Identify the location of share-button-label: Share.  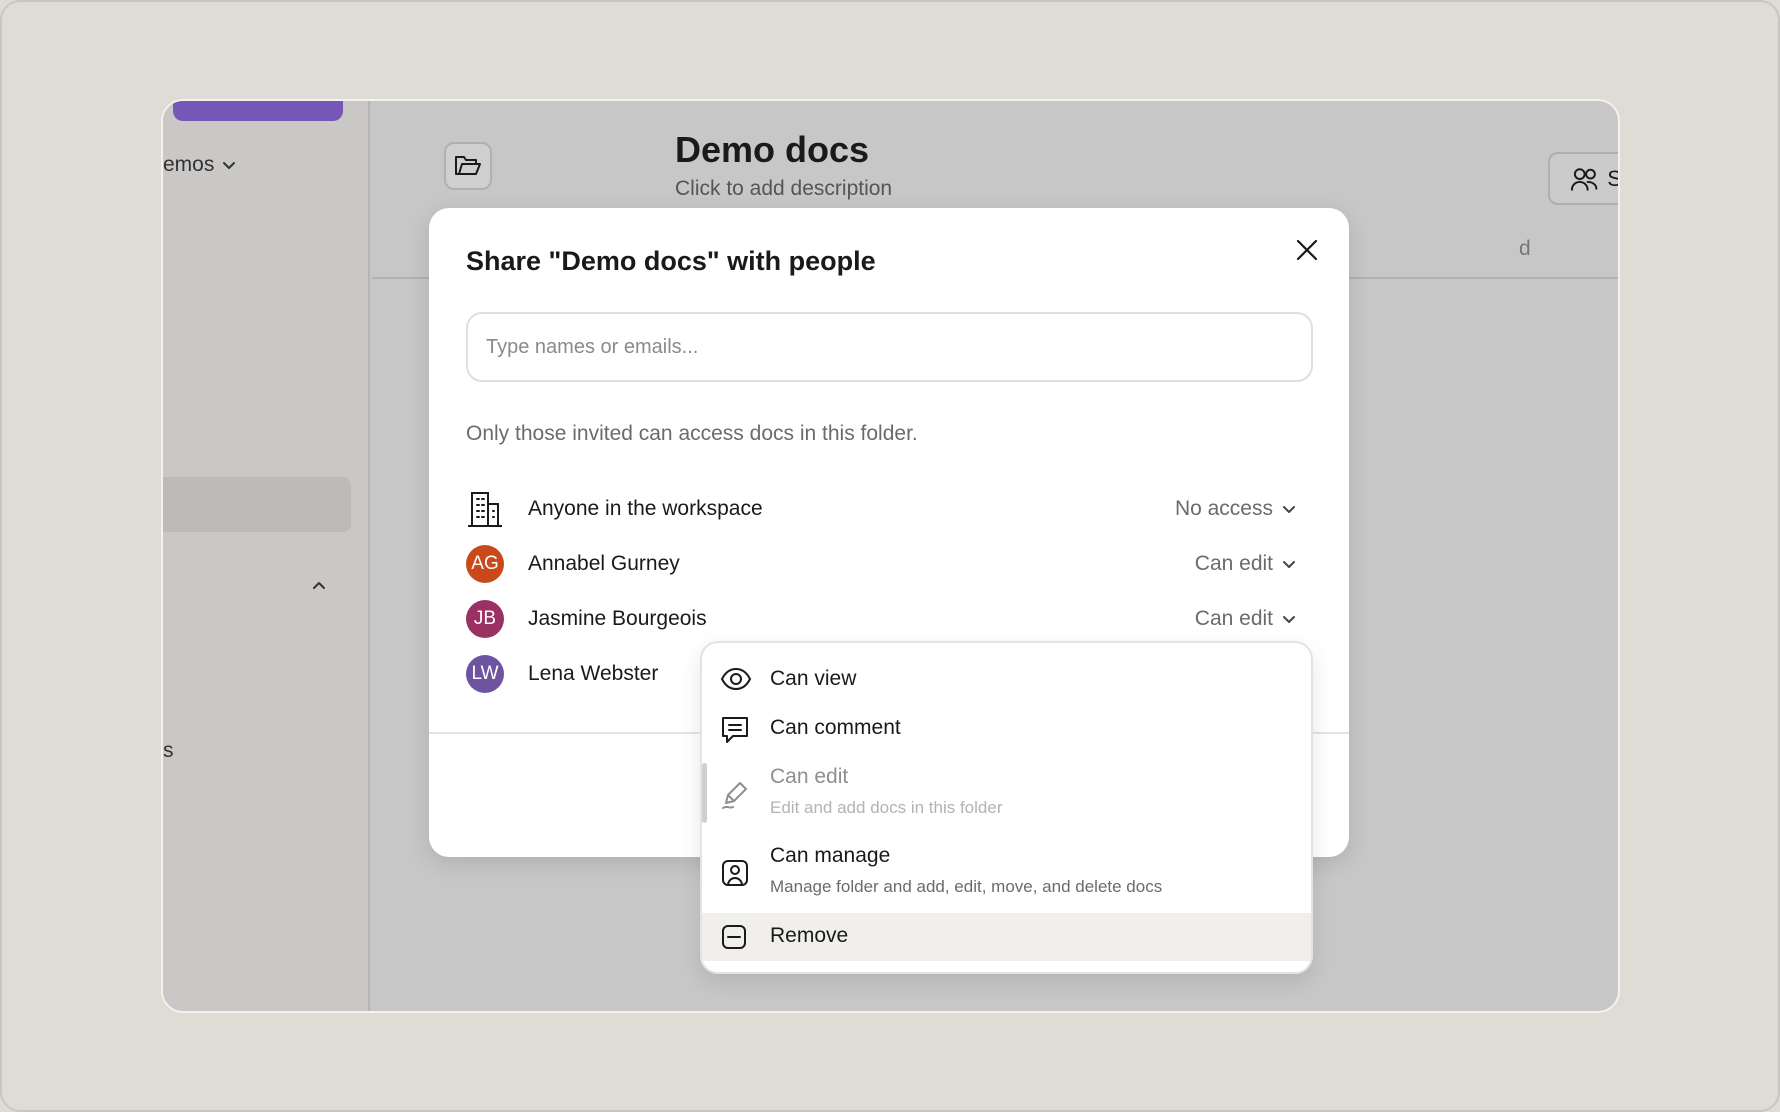
(1612, 179).